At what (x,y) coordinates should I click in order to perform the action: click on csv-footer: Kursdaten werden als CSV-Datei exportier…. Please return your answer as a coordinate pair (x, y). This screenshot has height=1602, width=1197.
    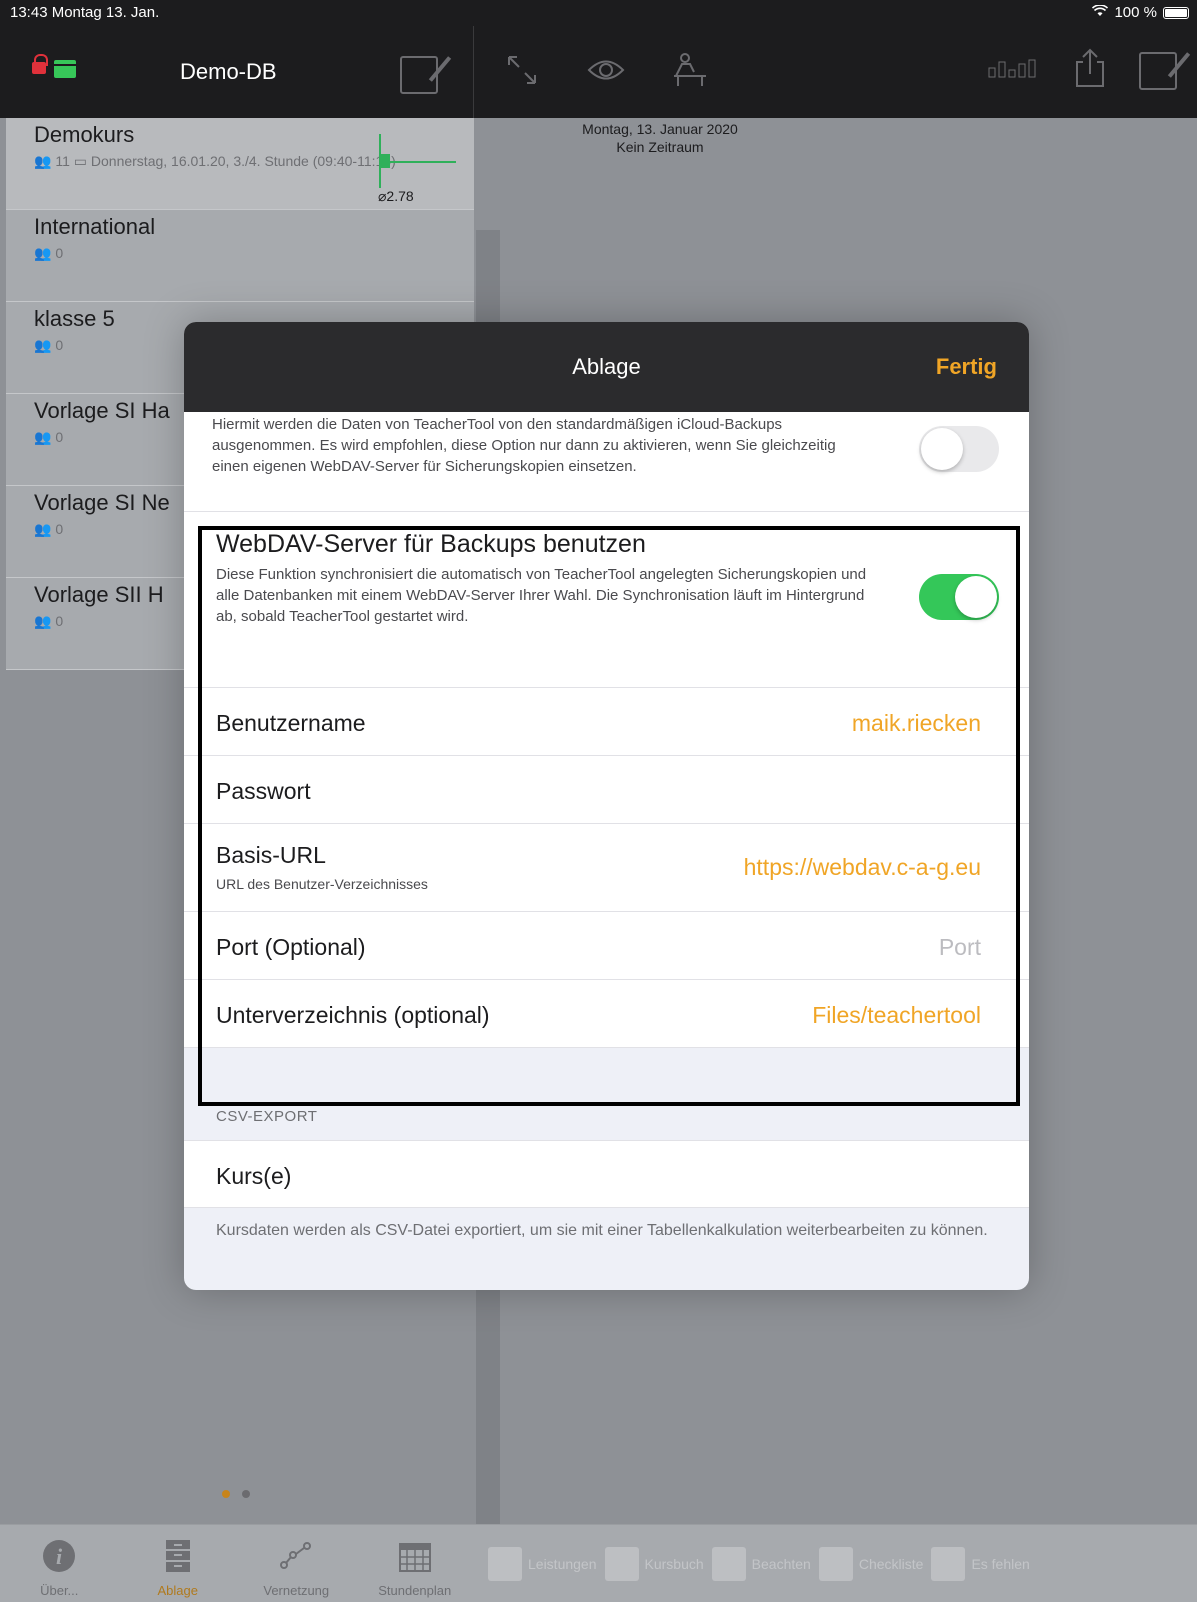
    Looking at the image, I should click on (602, 1230).